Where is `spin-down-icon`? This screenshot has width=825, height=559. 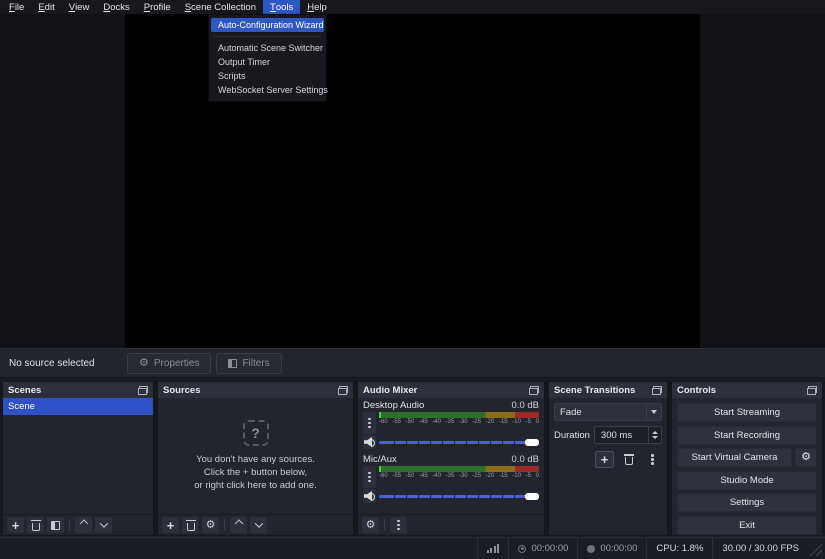
spin-down-icon is located at coordinates (655, 437).